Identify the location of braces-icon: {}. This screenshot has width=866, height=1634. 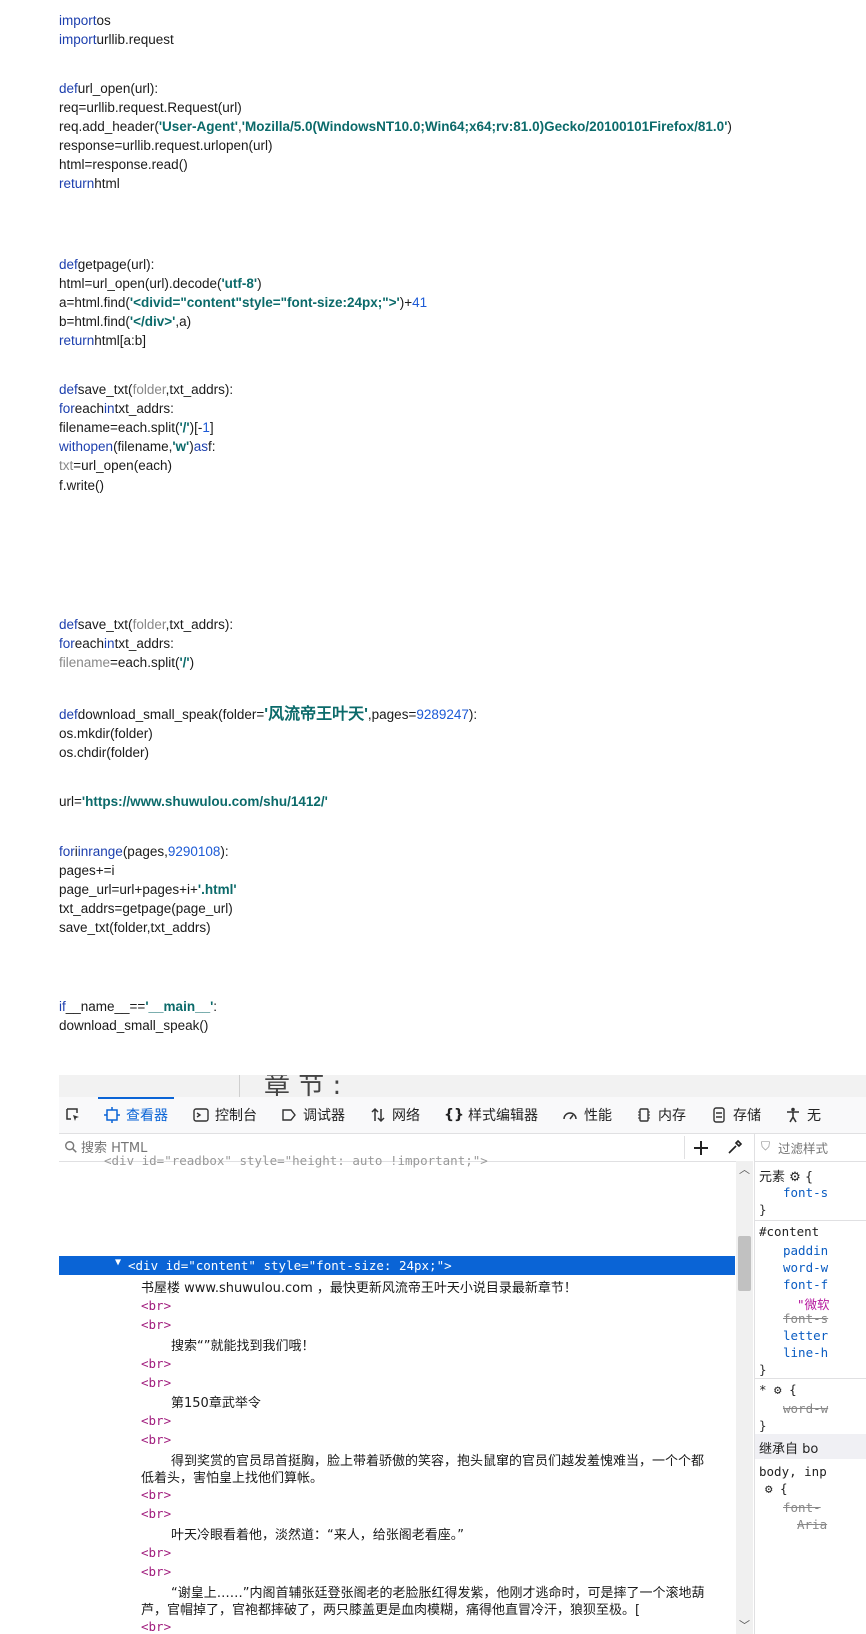
(454, 1115).